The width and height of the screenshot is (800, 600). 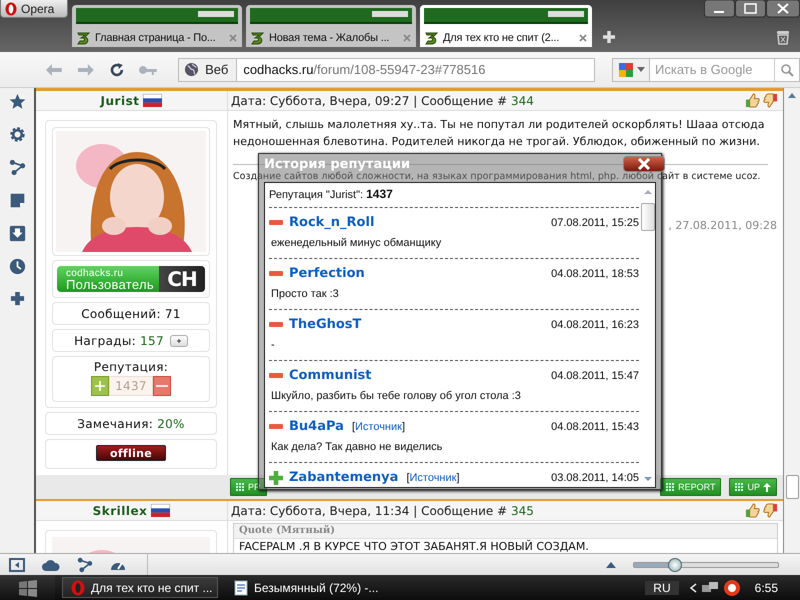 What do you see at coordinates (692, 587) in the screenshot?
I see `chevron-left-icon` at bounding box center [692, 587].